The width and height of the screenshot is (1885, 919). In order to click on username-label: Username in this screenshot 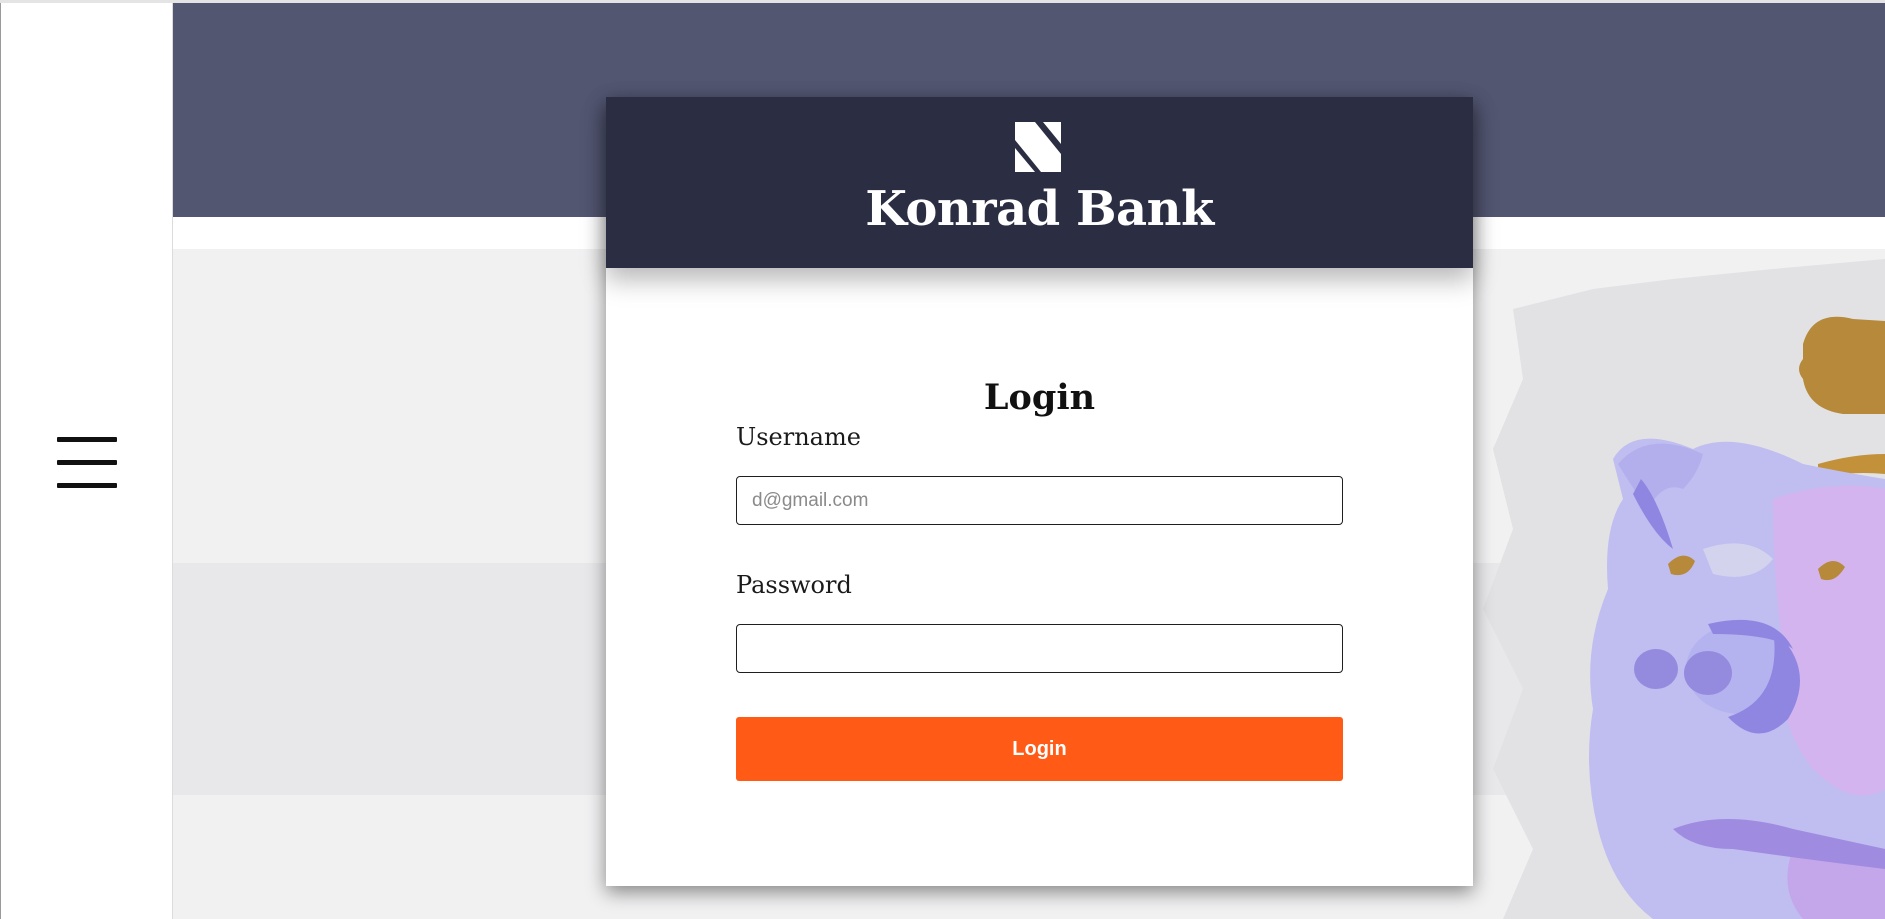, I will do `click(798, 437)`.